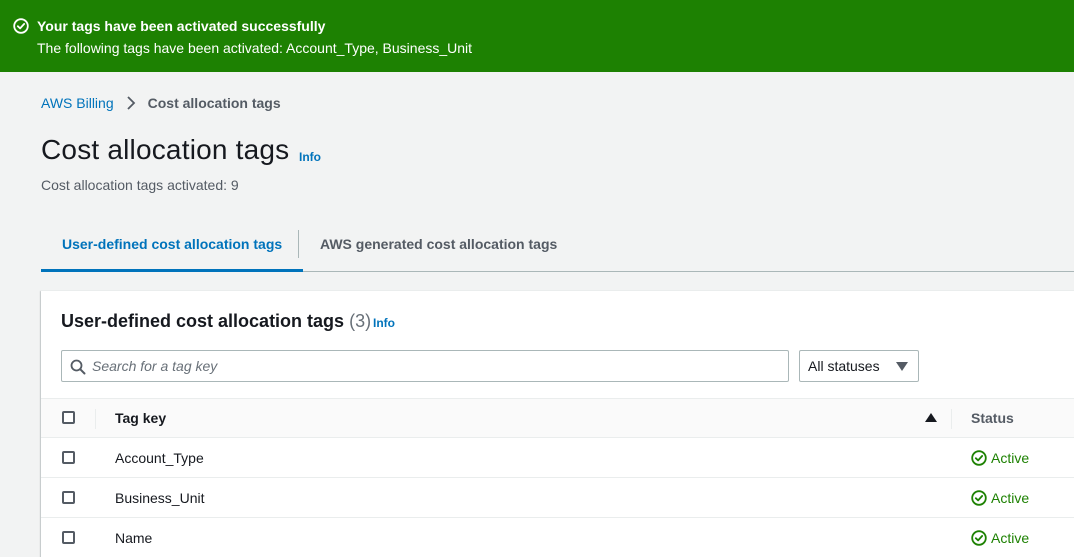 The image size is (1074, 557). I want to click on status-filter-select: All statuses, so click(859, 366).